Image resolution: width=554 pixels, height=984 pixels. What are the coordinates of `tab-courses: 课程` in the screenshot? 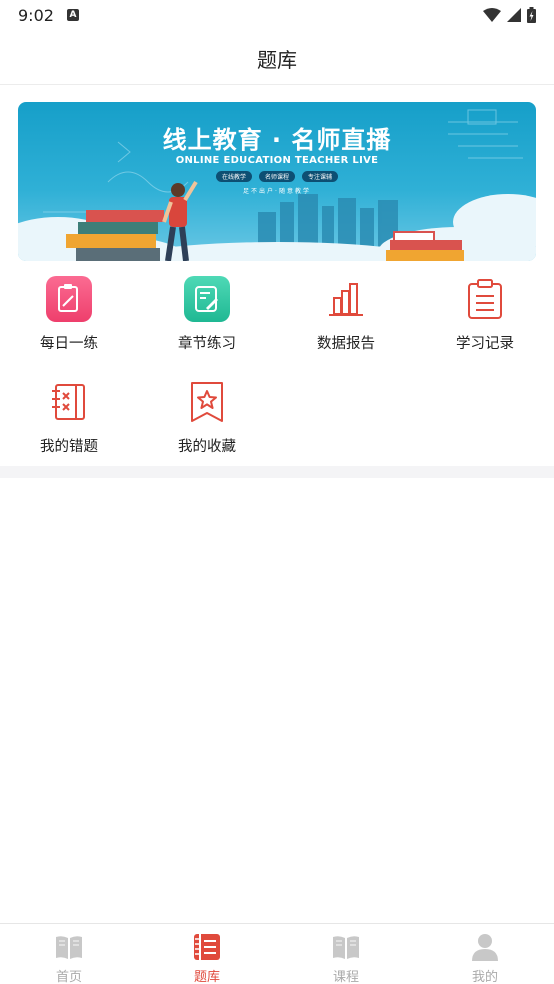 It's located at (346, 954).